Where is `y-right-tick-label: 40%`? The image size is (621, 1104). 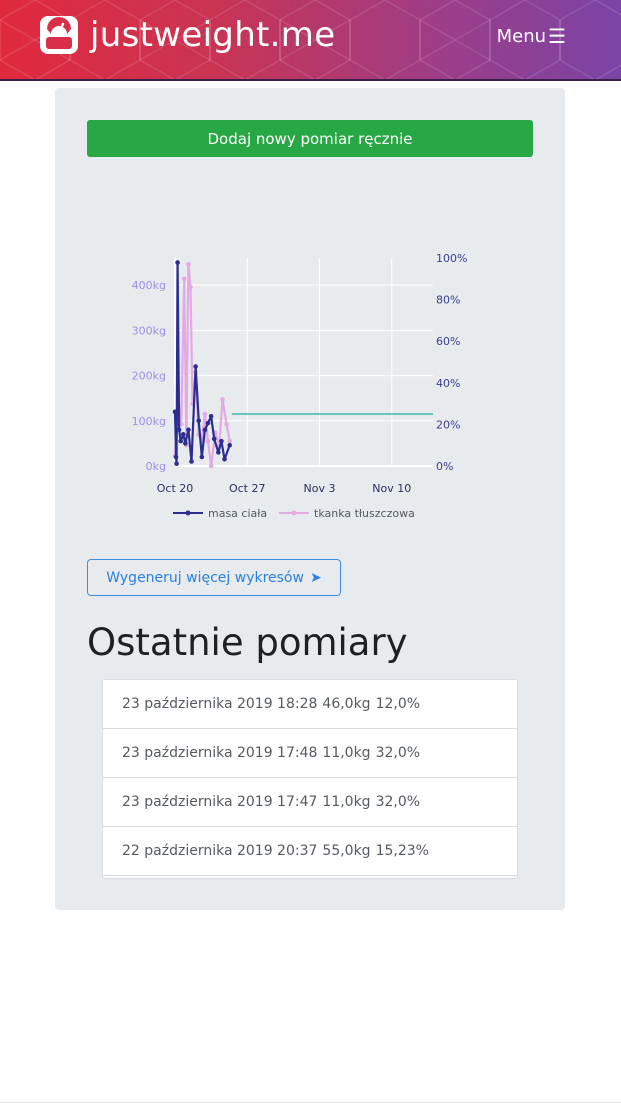 y-right-tick-label: 40% is located at coordinates (448, 383).